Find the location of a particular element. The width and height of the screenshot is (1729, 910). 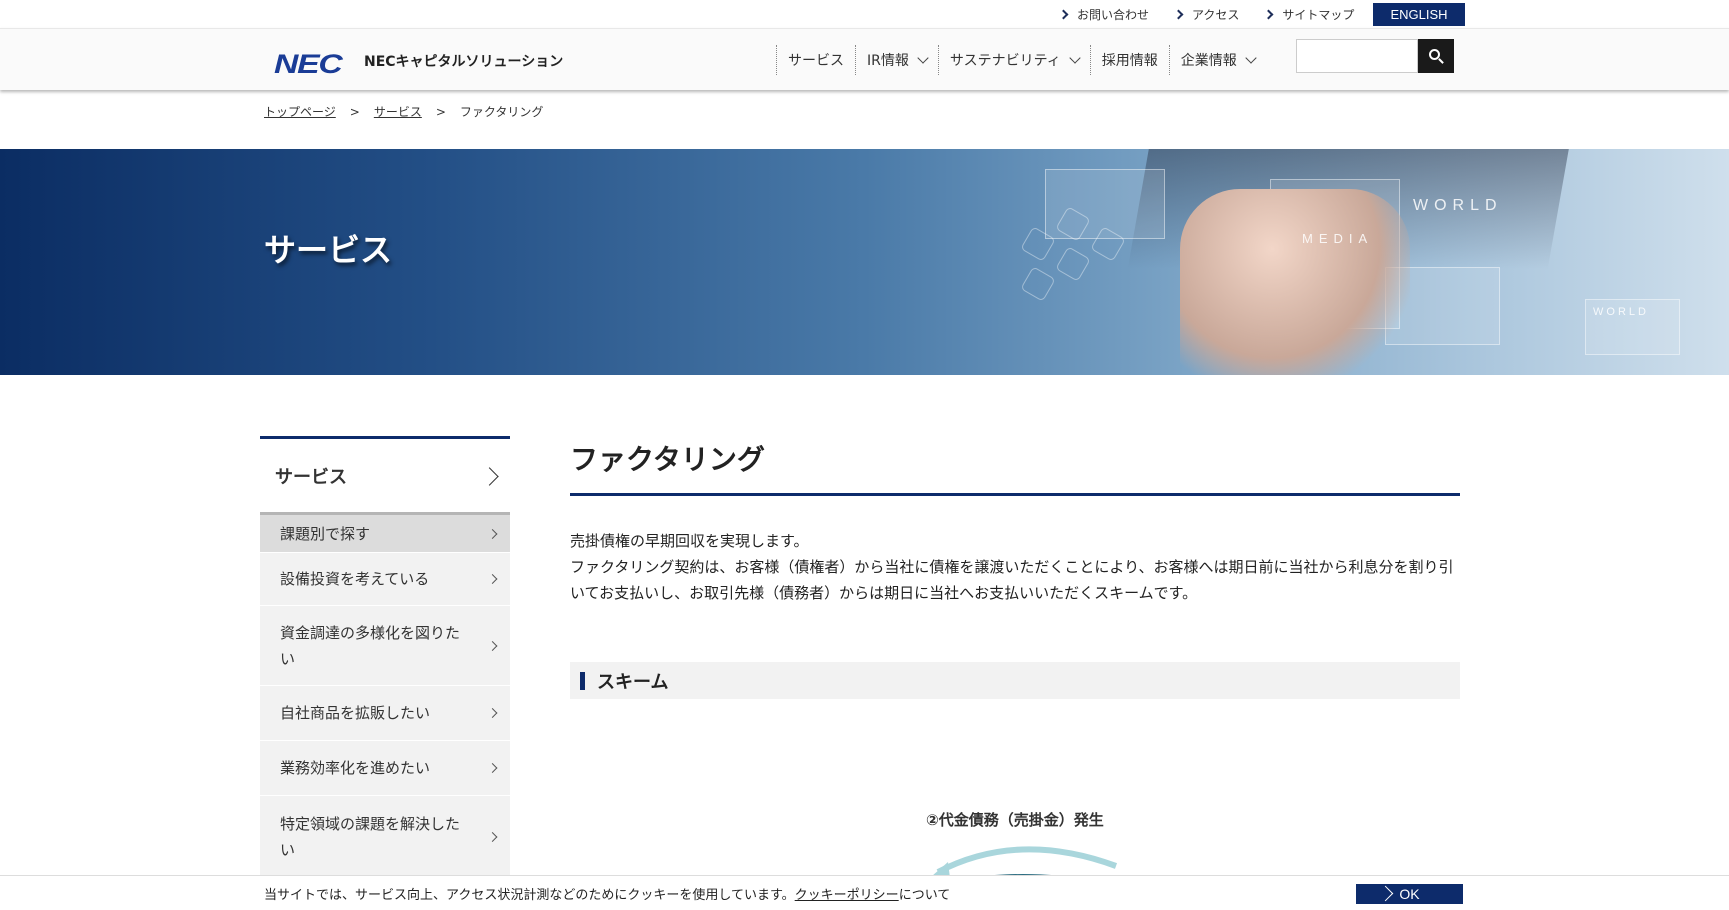

breadcrumb-services: サービス is located at coordinates (398, 111).